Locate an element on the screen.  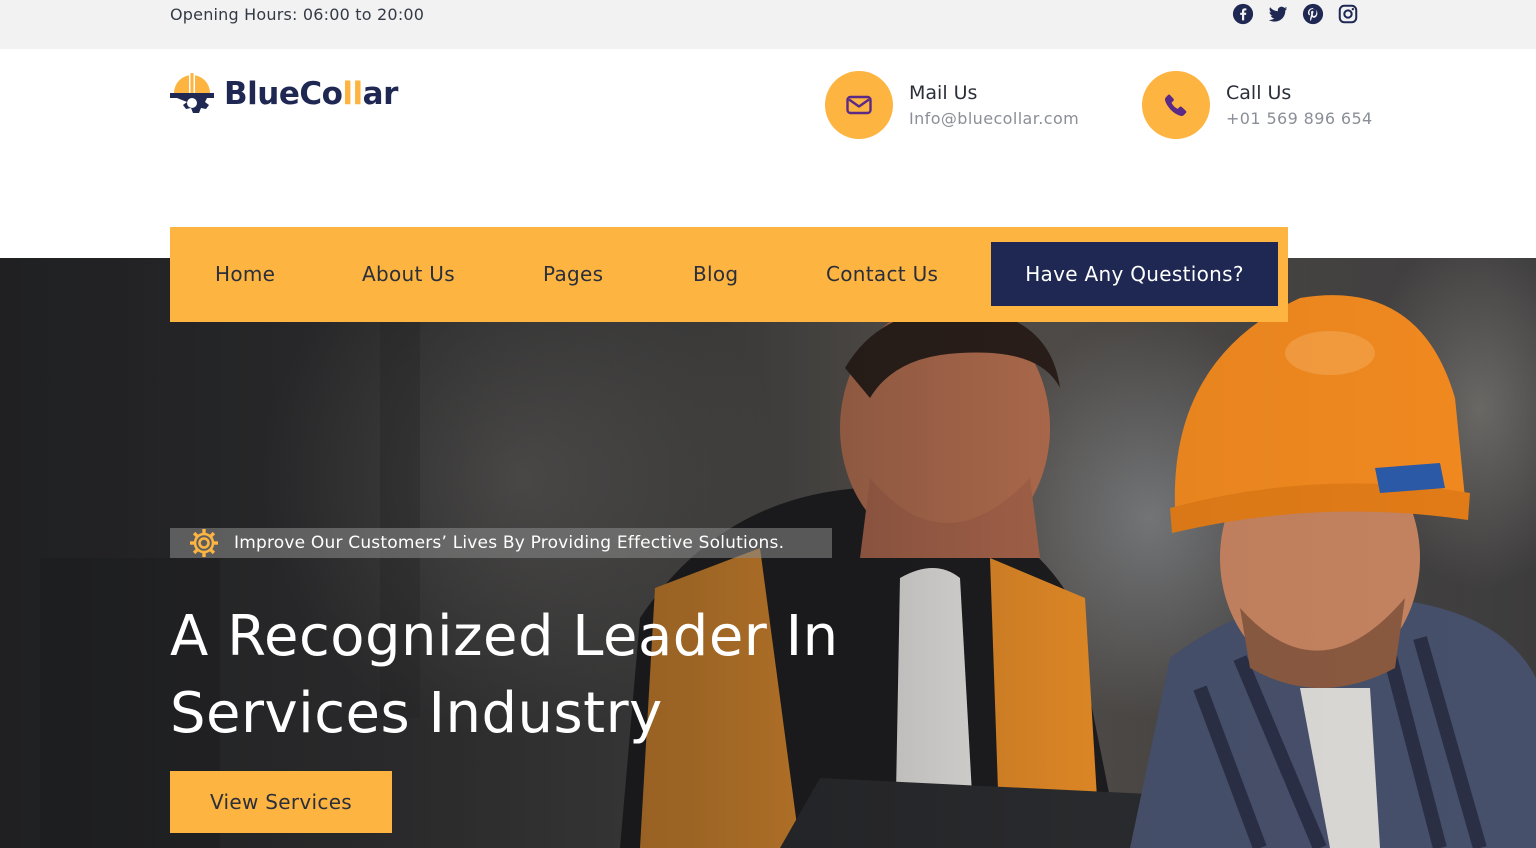
view-services-button: View Services is located at coordinates (281, 802).